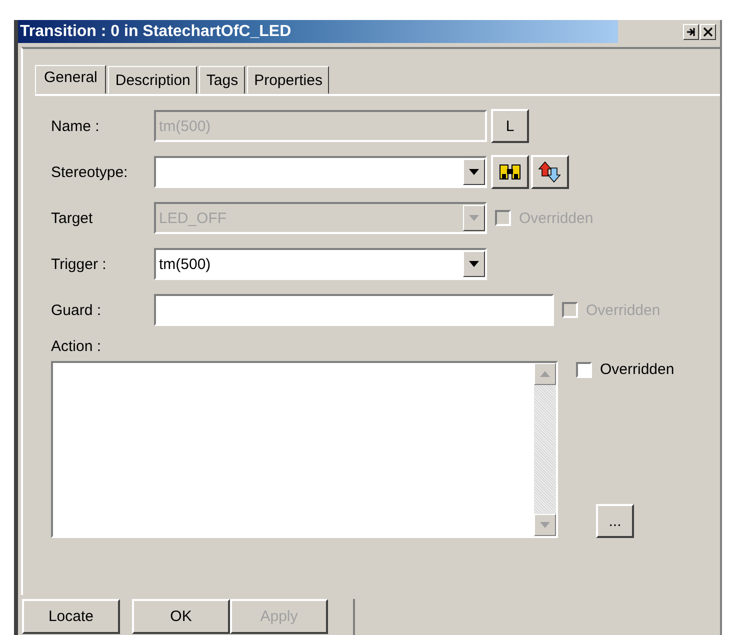 The width and height of the screenshot is (735, 635). I want to click on trigger-label: Trigger :, so click(79, 264).